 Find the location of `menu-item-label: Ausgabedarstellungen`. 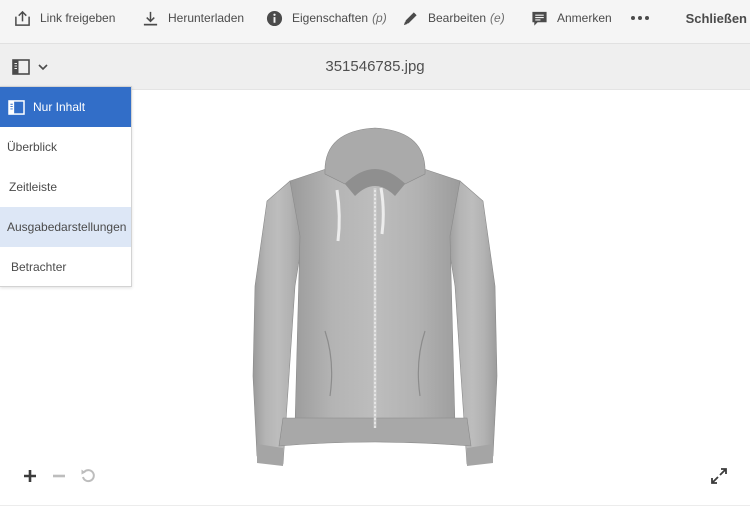

menu-item-label: Ausgabedarstellungen is located at coordinates (67, 227).